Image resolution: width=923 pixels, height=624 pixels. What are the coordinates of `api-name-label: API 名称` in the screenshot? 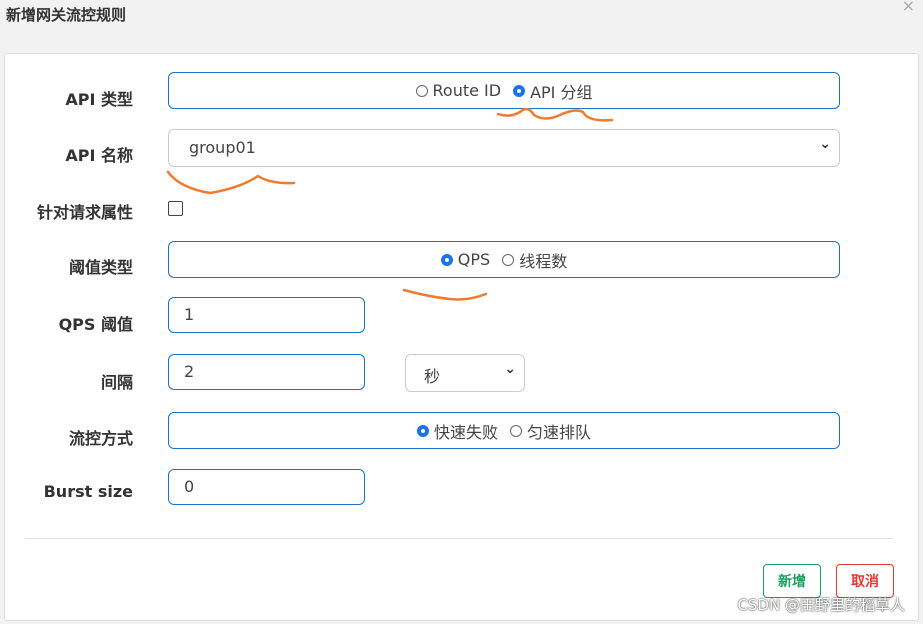 It's located at (99, 155).